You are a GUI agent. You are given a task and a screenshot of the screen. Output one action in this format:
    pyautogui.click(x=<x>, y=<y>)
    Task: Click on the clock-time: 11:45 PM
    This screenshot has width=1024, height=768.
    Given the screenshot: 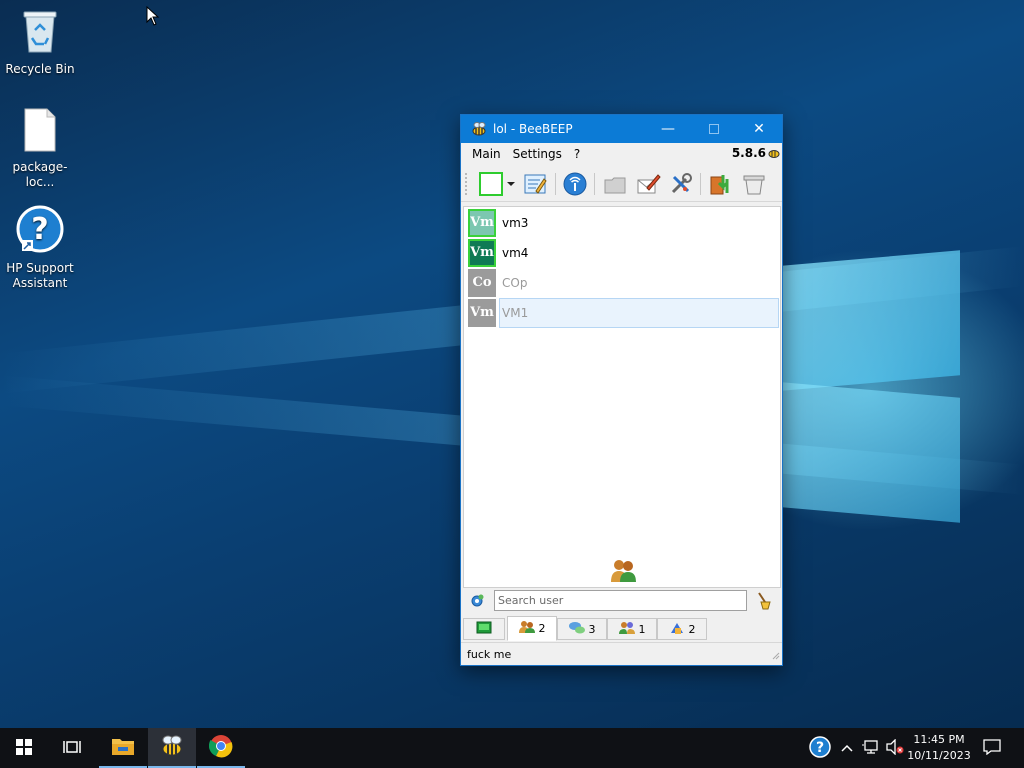 What is the action you would take?
    pyautogui.click(x=939, y=739)
    